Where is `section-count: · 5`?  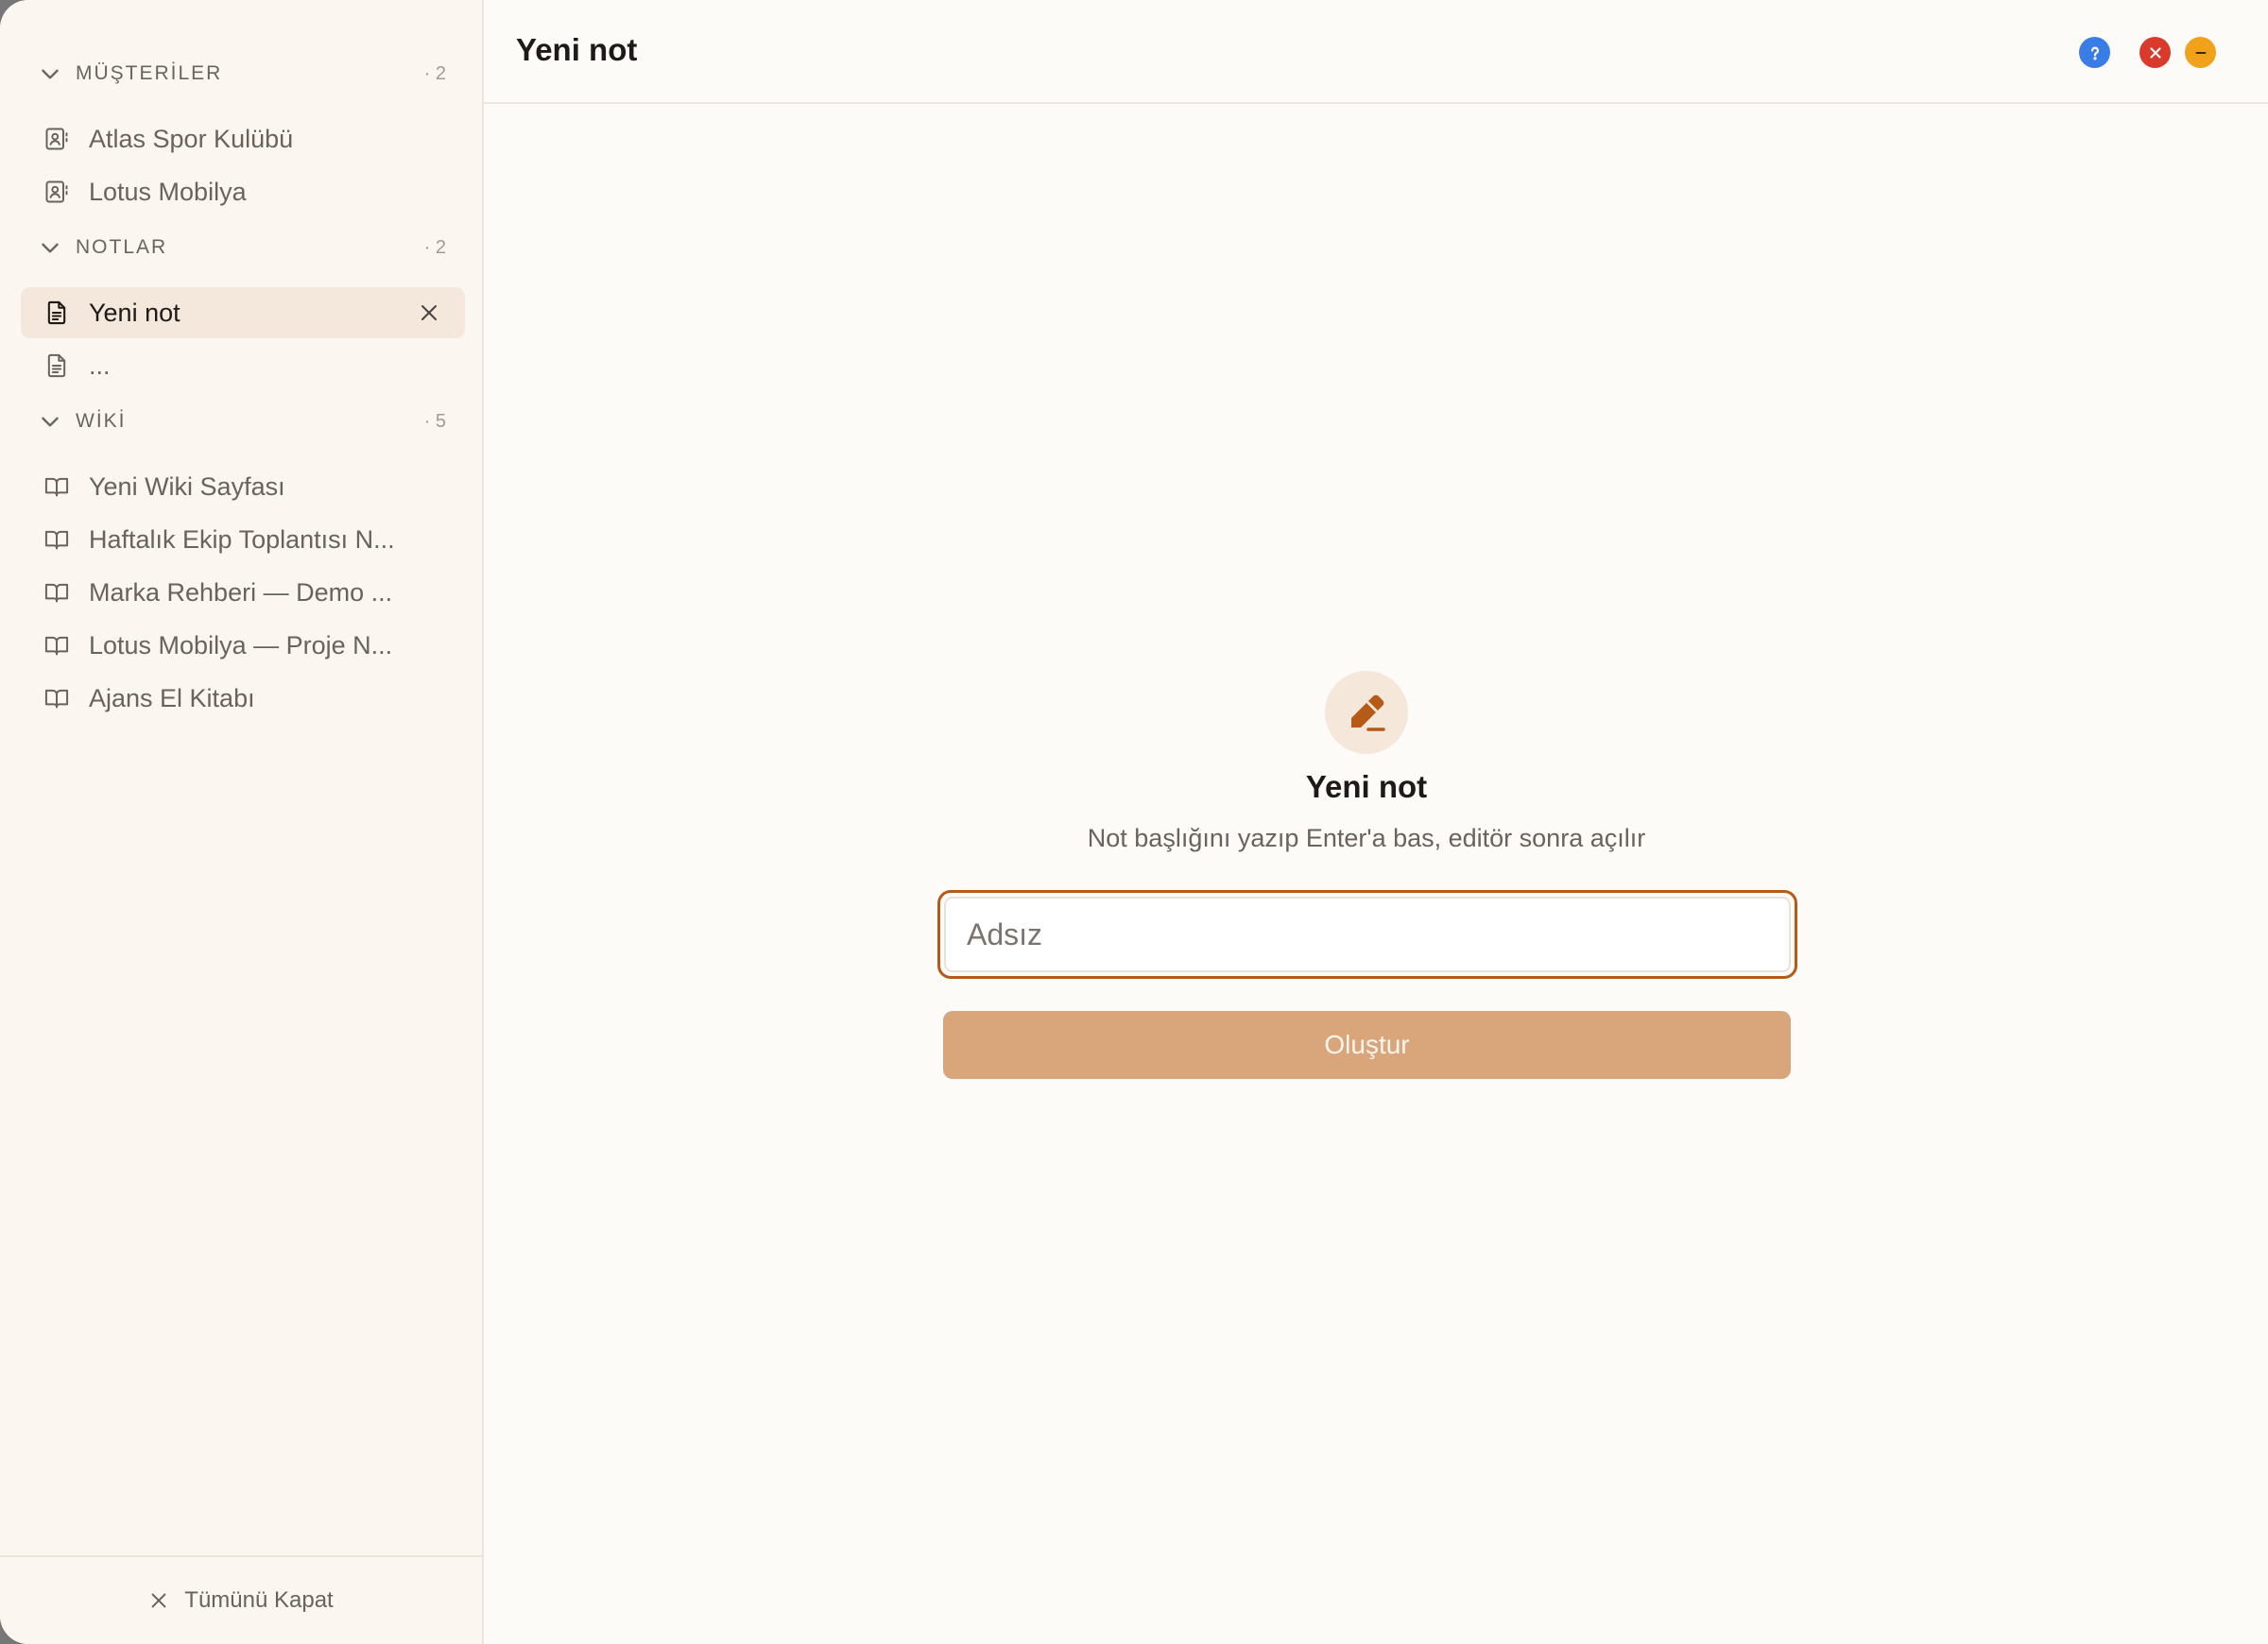 section-count: · 5 is located at coordinates (434, 421).